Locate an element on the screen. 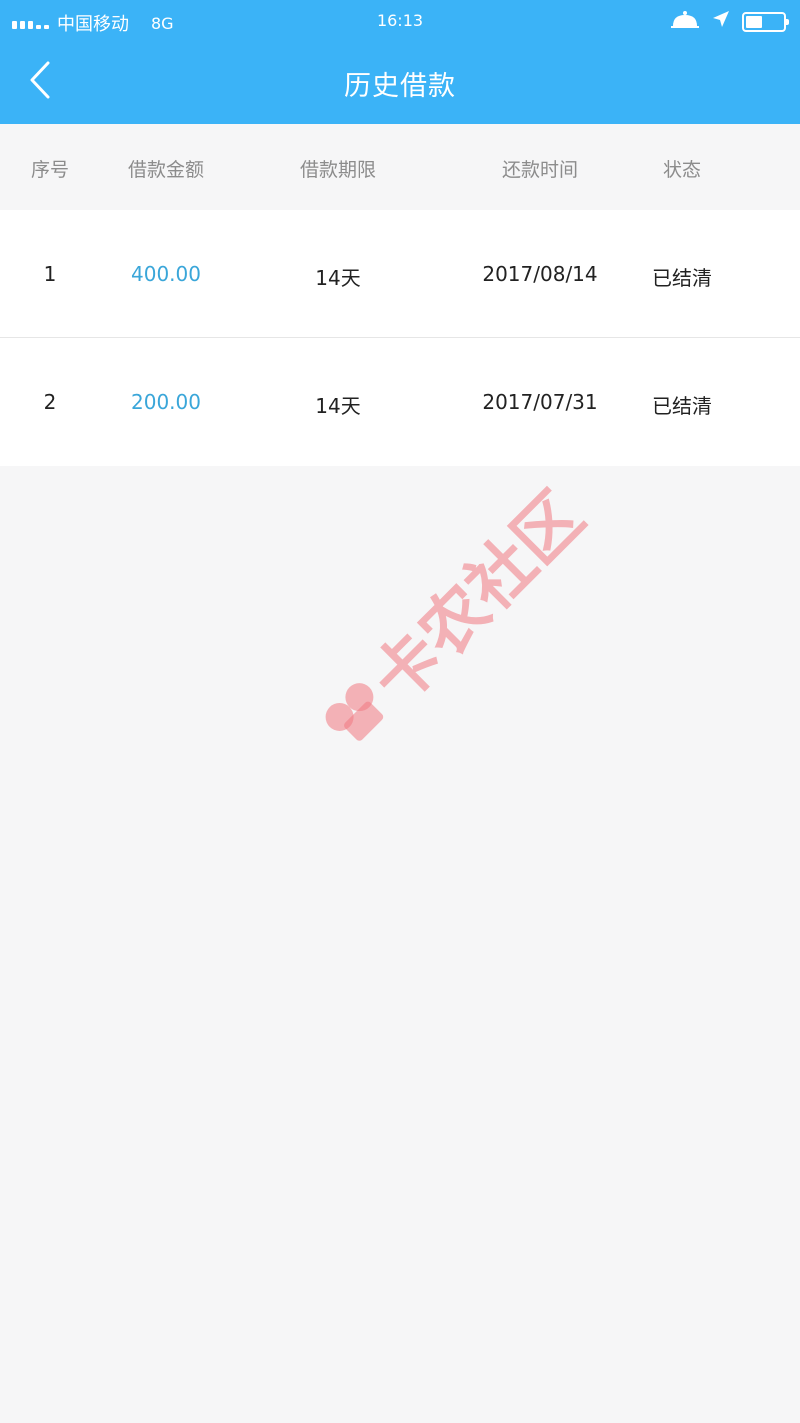  watermark: 卡农社区 is located at coordinates (450, 617).